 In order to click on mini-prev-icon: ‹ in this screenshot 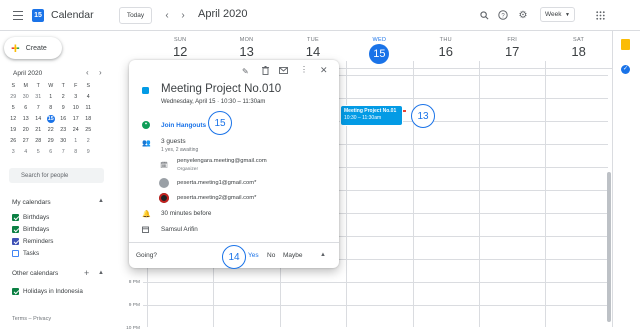, I will do `click(87, 72)`.